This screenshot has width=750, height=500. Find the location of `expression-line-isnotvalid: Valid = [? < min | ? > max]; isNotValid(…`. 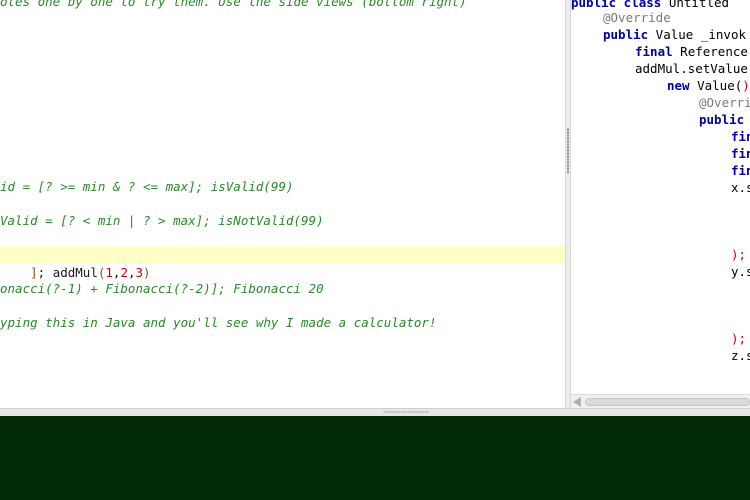

expression-line-isnotvalid: Valid = [? < min | ? > max]; isNotValid(… is located at coordinates (162, 220).